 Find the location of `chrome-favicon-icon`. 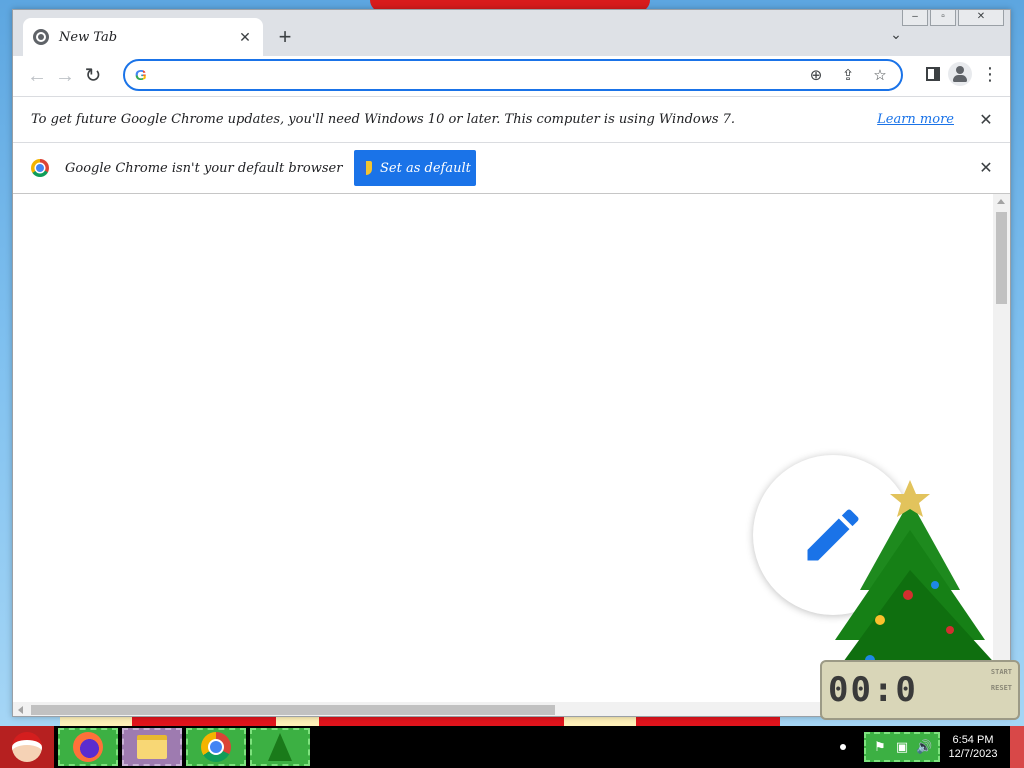

chrome-favicon-icon is located at coordinates (41, 37).